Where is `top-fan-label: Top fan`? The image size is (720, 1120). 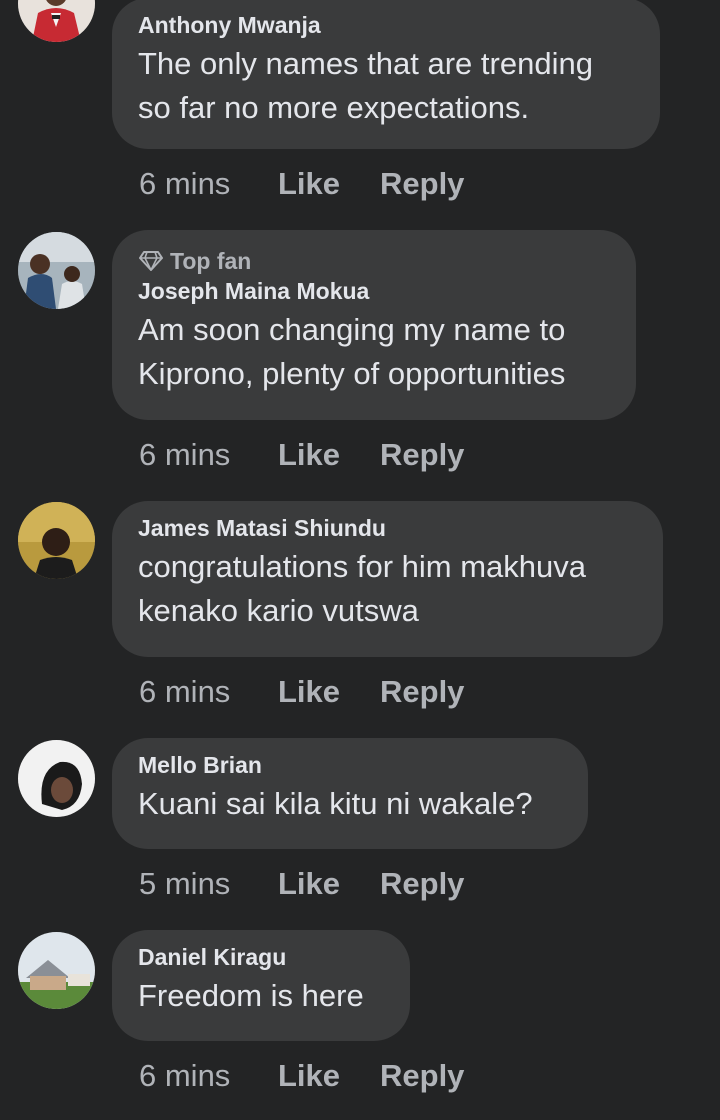 top-fan-label: Top fan is located at coordinates (211, 260).